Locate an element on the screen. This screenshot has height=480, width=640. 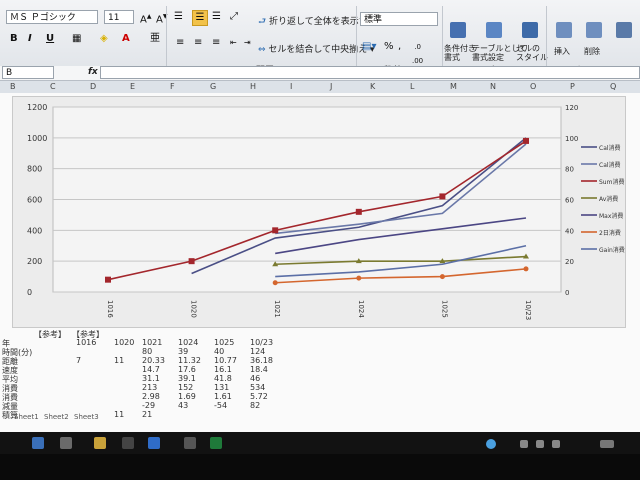
merge-center-button: ⇔ セルを結合して中央揃え ▾ is located at coordinates (316, 48).